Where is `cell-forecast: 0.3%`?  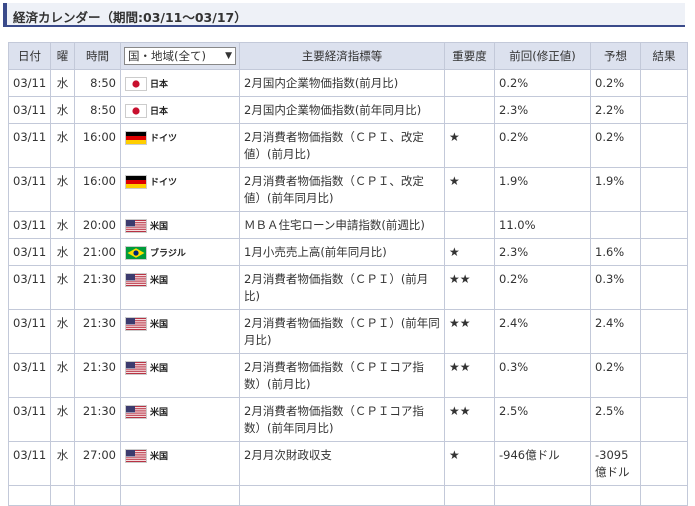
cell-forecast: 0.3% is located at coordinates (615, 287).